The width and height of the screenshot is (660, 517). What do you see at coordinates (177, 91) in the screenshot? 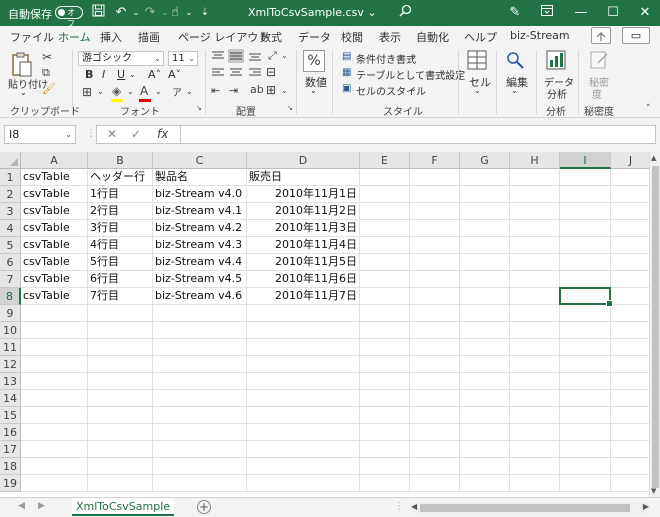
I see `phonetic-icon: ア` at bounding box center [177, 91].